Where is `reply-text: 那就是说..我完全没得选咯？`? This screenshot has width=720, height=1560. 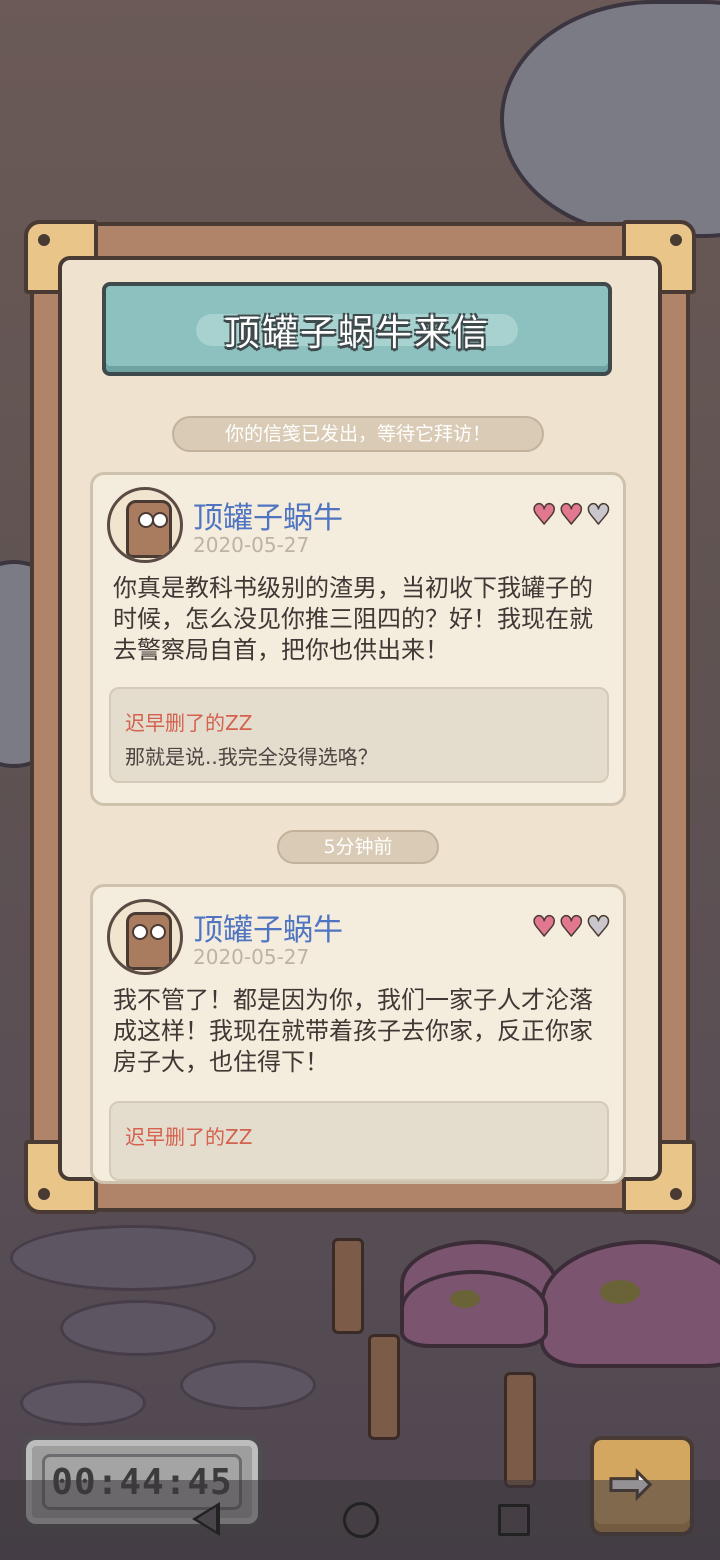
reply-text: 那就是说..我完全没得选咯？ is located at coordinates (251, 757).